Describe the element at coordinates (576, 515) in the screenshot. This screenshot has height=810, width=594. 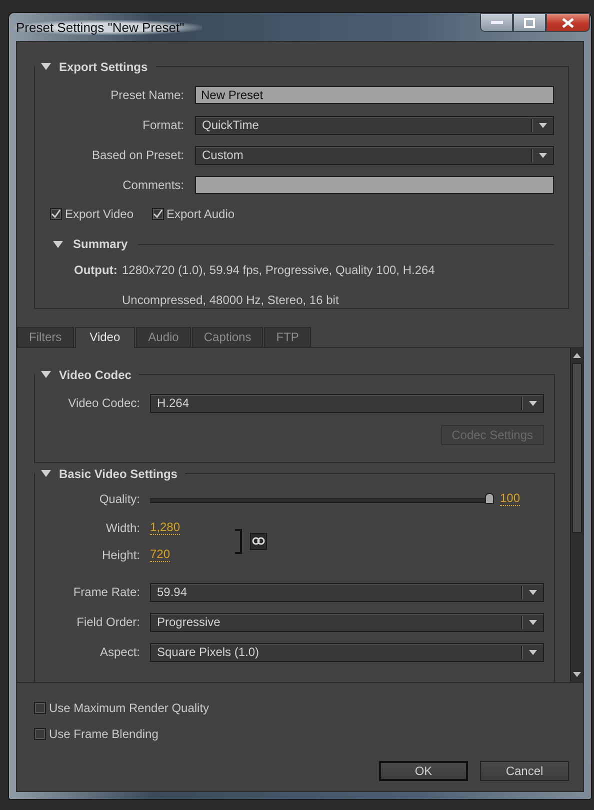
I see `scrollbar` at that location.